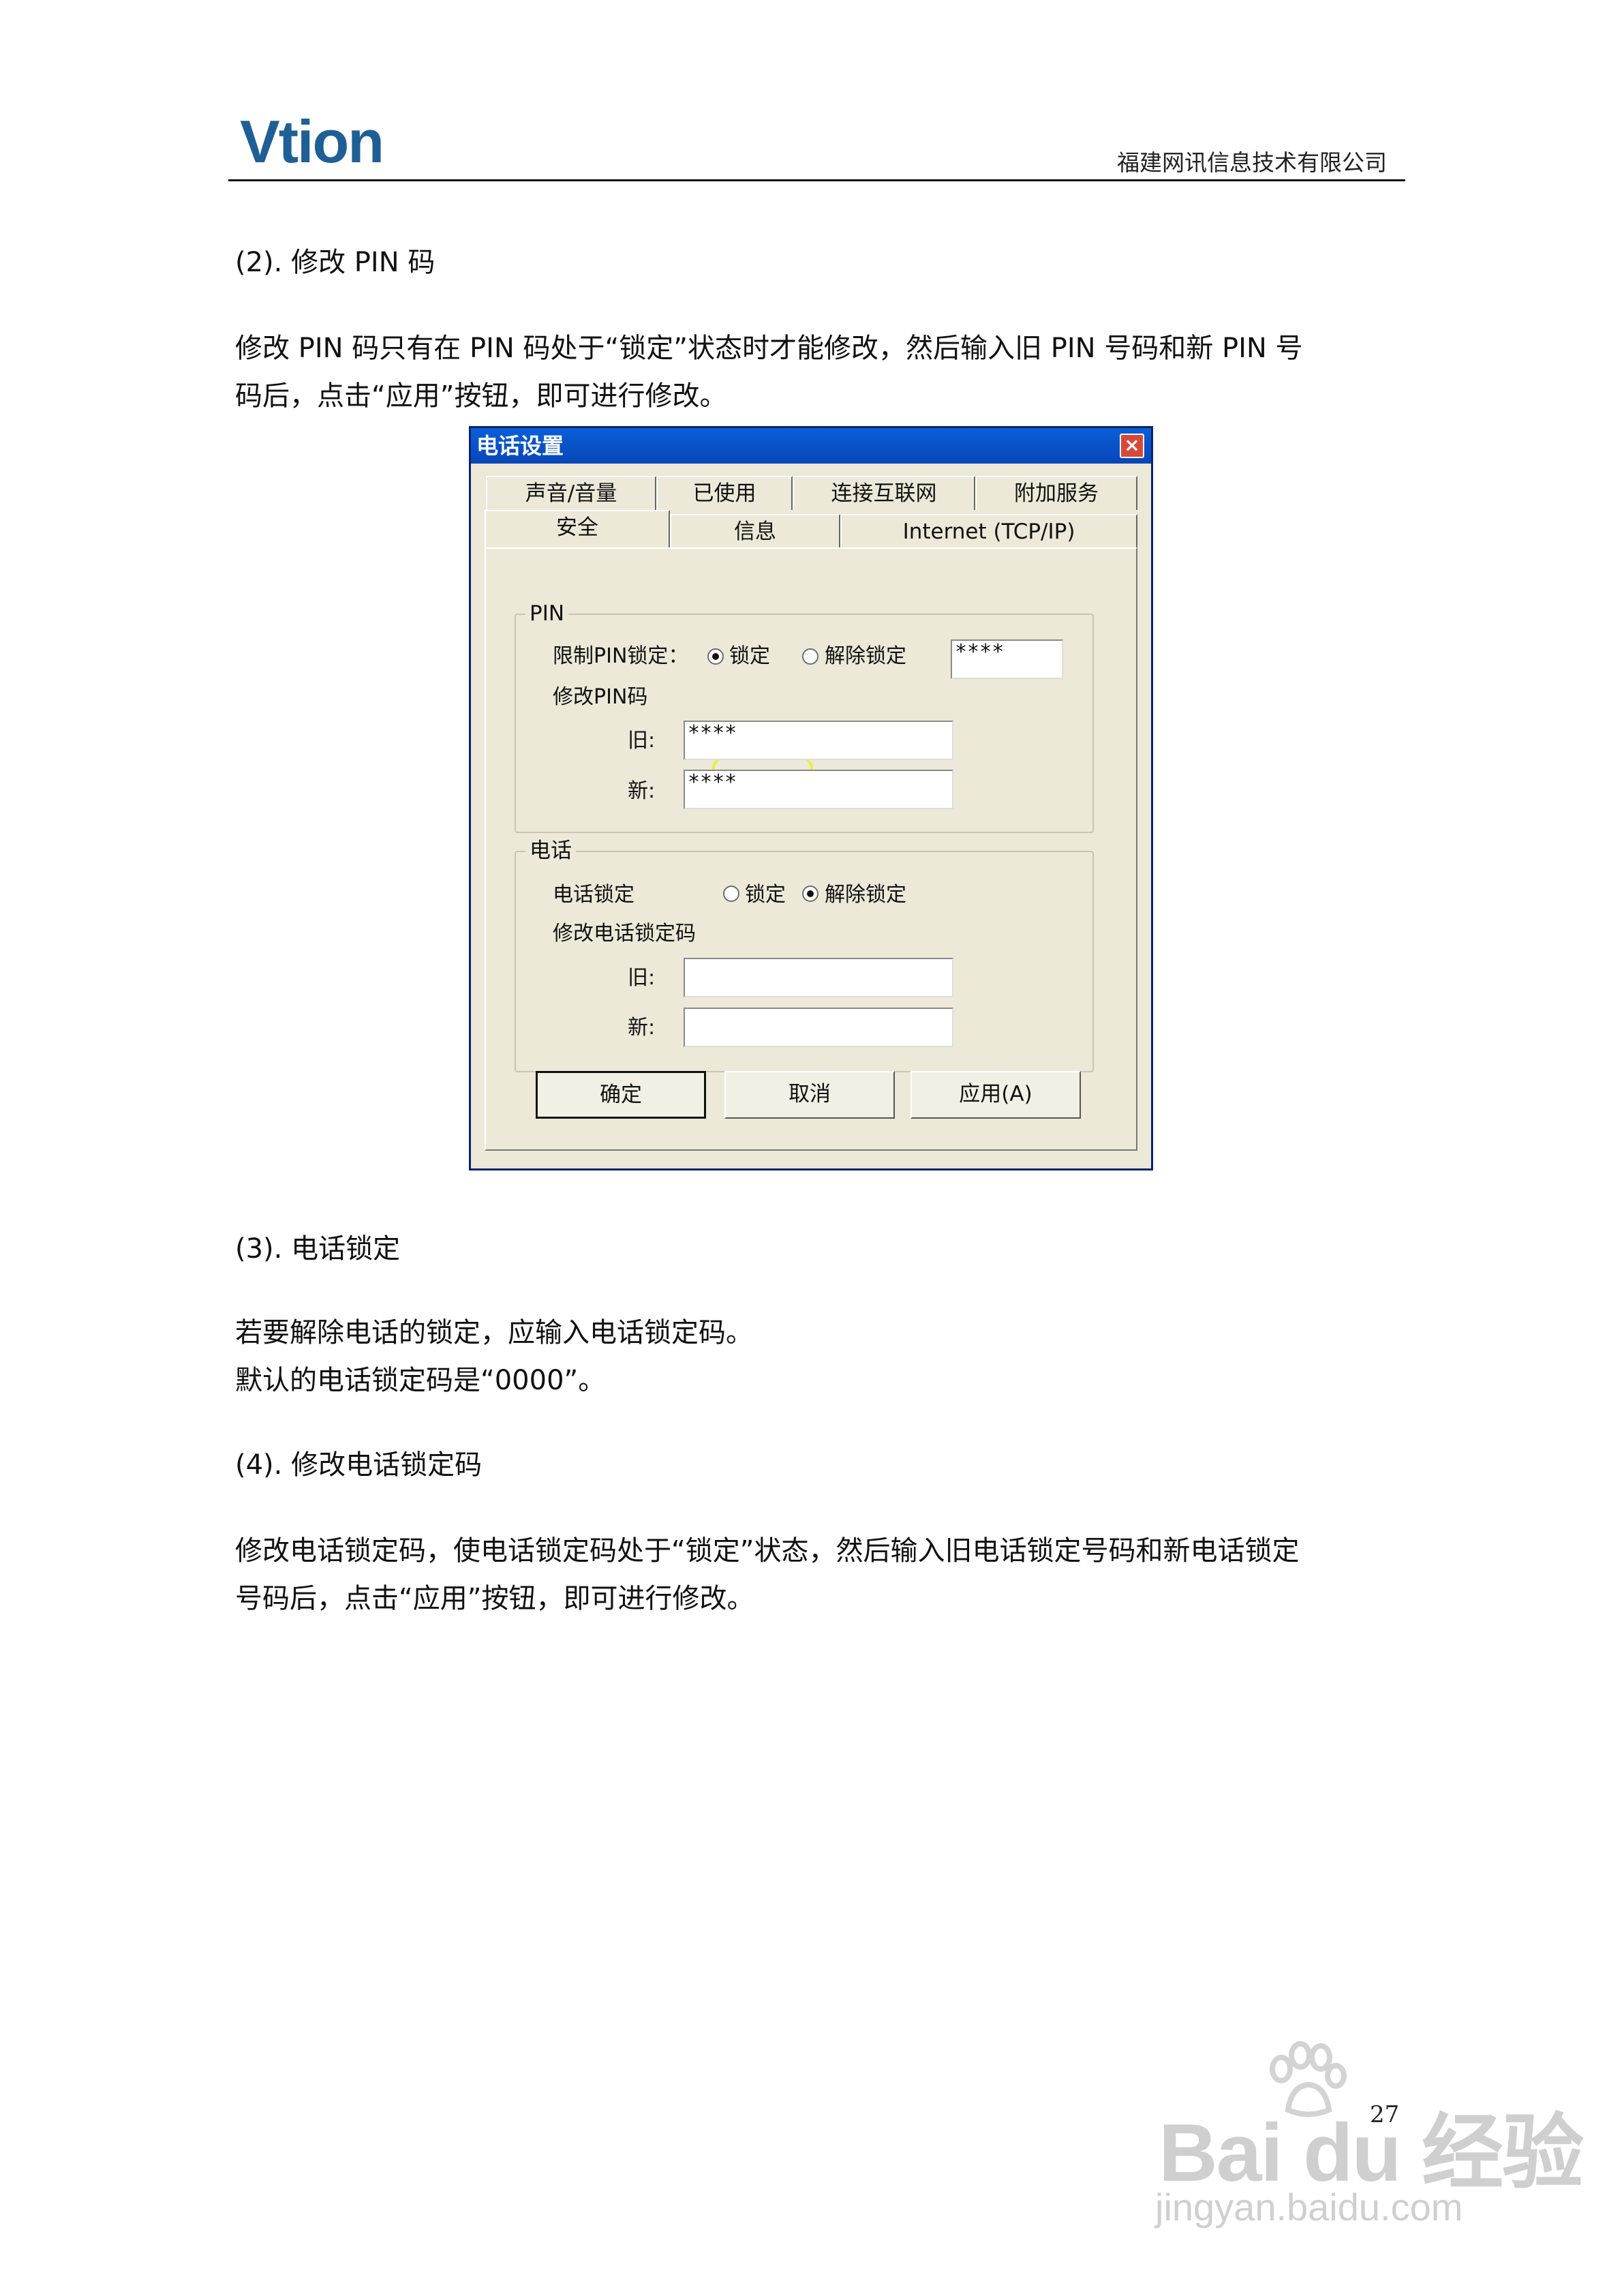  What do you see at coordinates (767, 1551) in the screenshot?
I see `paragraph-line: 修改电话锁定码，使电话锁定码处于“锁定”状态，然后输入旧电话锁定号码和新电话锁定` at bounding box center [767, 1551].